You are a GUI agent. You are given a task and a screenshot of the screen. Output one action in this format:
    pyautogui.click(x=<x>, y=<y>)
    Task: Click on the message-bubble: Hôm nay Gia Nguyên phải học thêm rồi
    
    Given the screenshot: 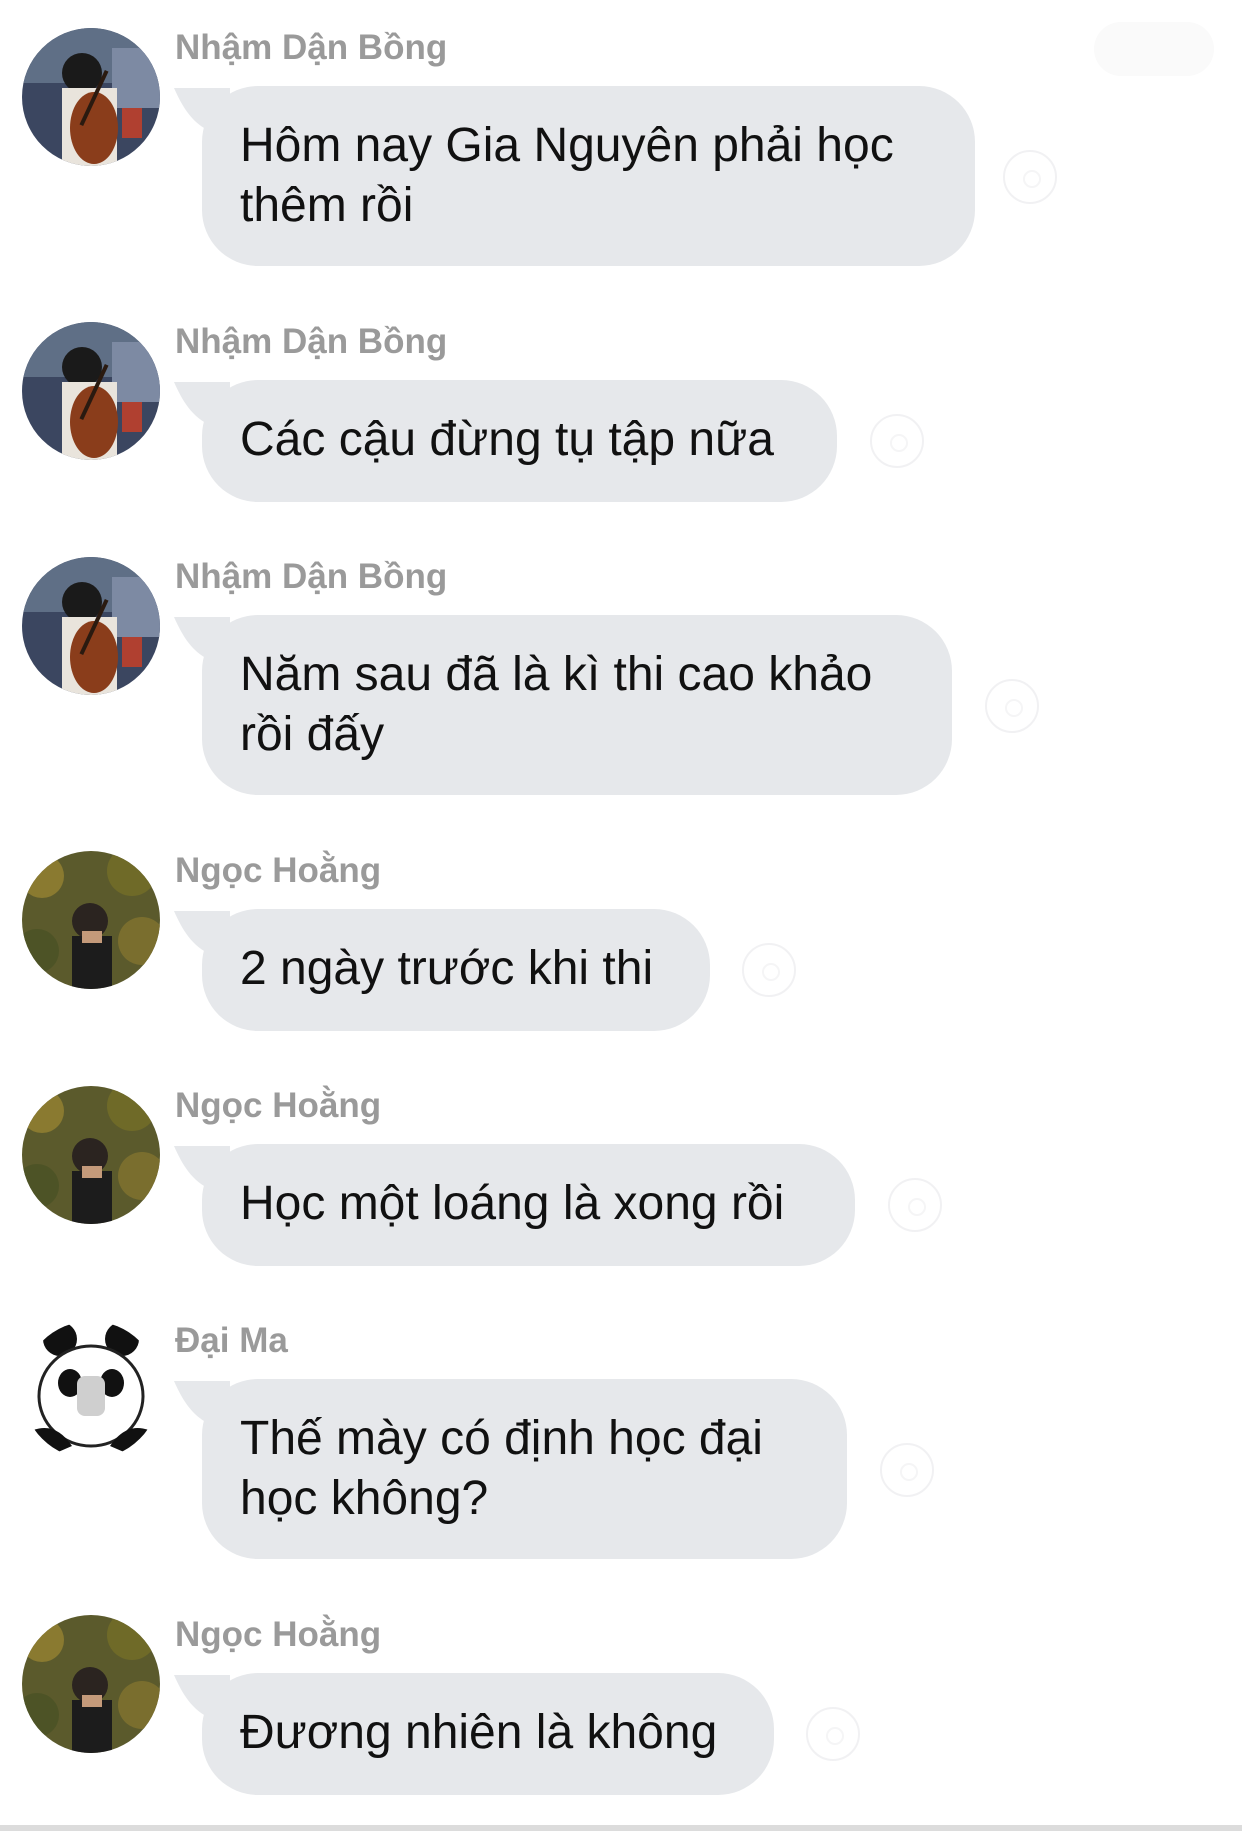 What is the action you would take?
    pyautogui.click(x=588, y=176)
    